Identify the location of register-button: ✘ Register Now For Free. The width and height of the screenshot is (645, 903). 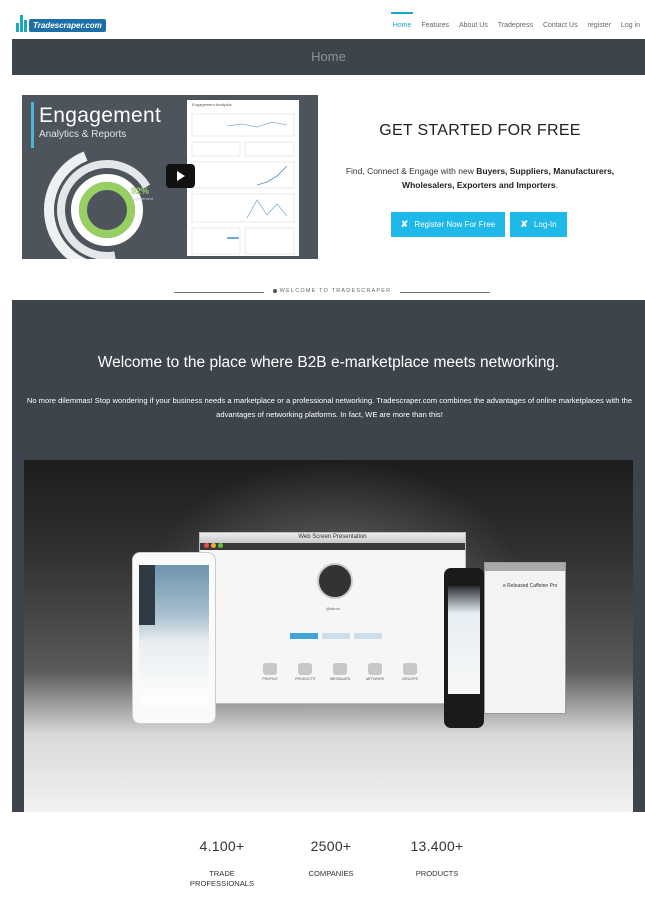
(448, 224).